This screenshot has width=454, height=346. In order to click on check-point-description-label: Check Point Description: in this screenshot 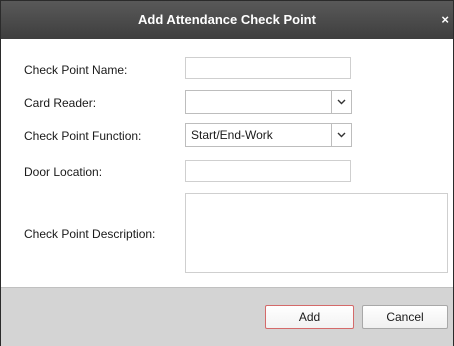, I will do `click(90, 234)`.